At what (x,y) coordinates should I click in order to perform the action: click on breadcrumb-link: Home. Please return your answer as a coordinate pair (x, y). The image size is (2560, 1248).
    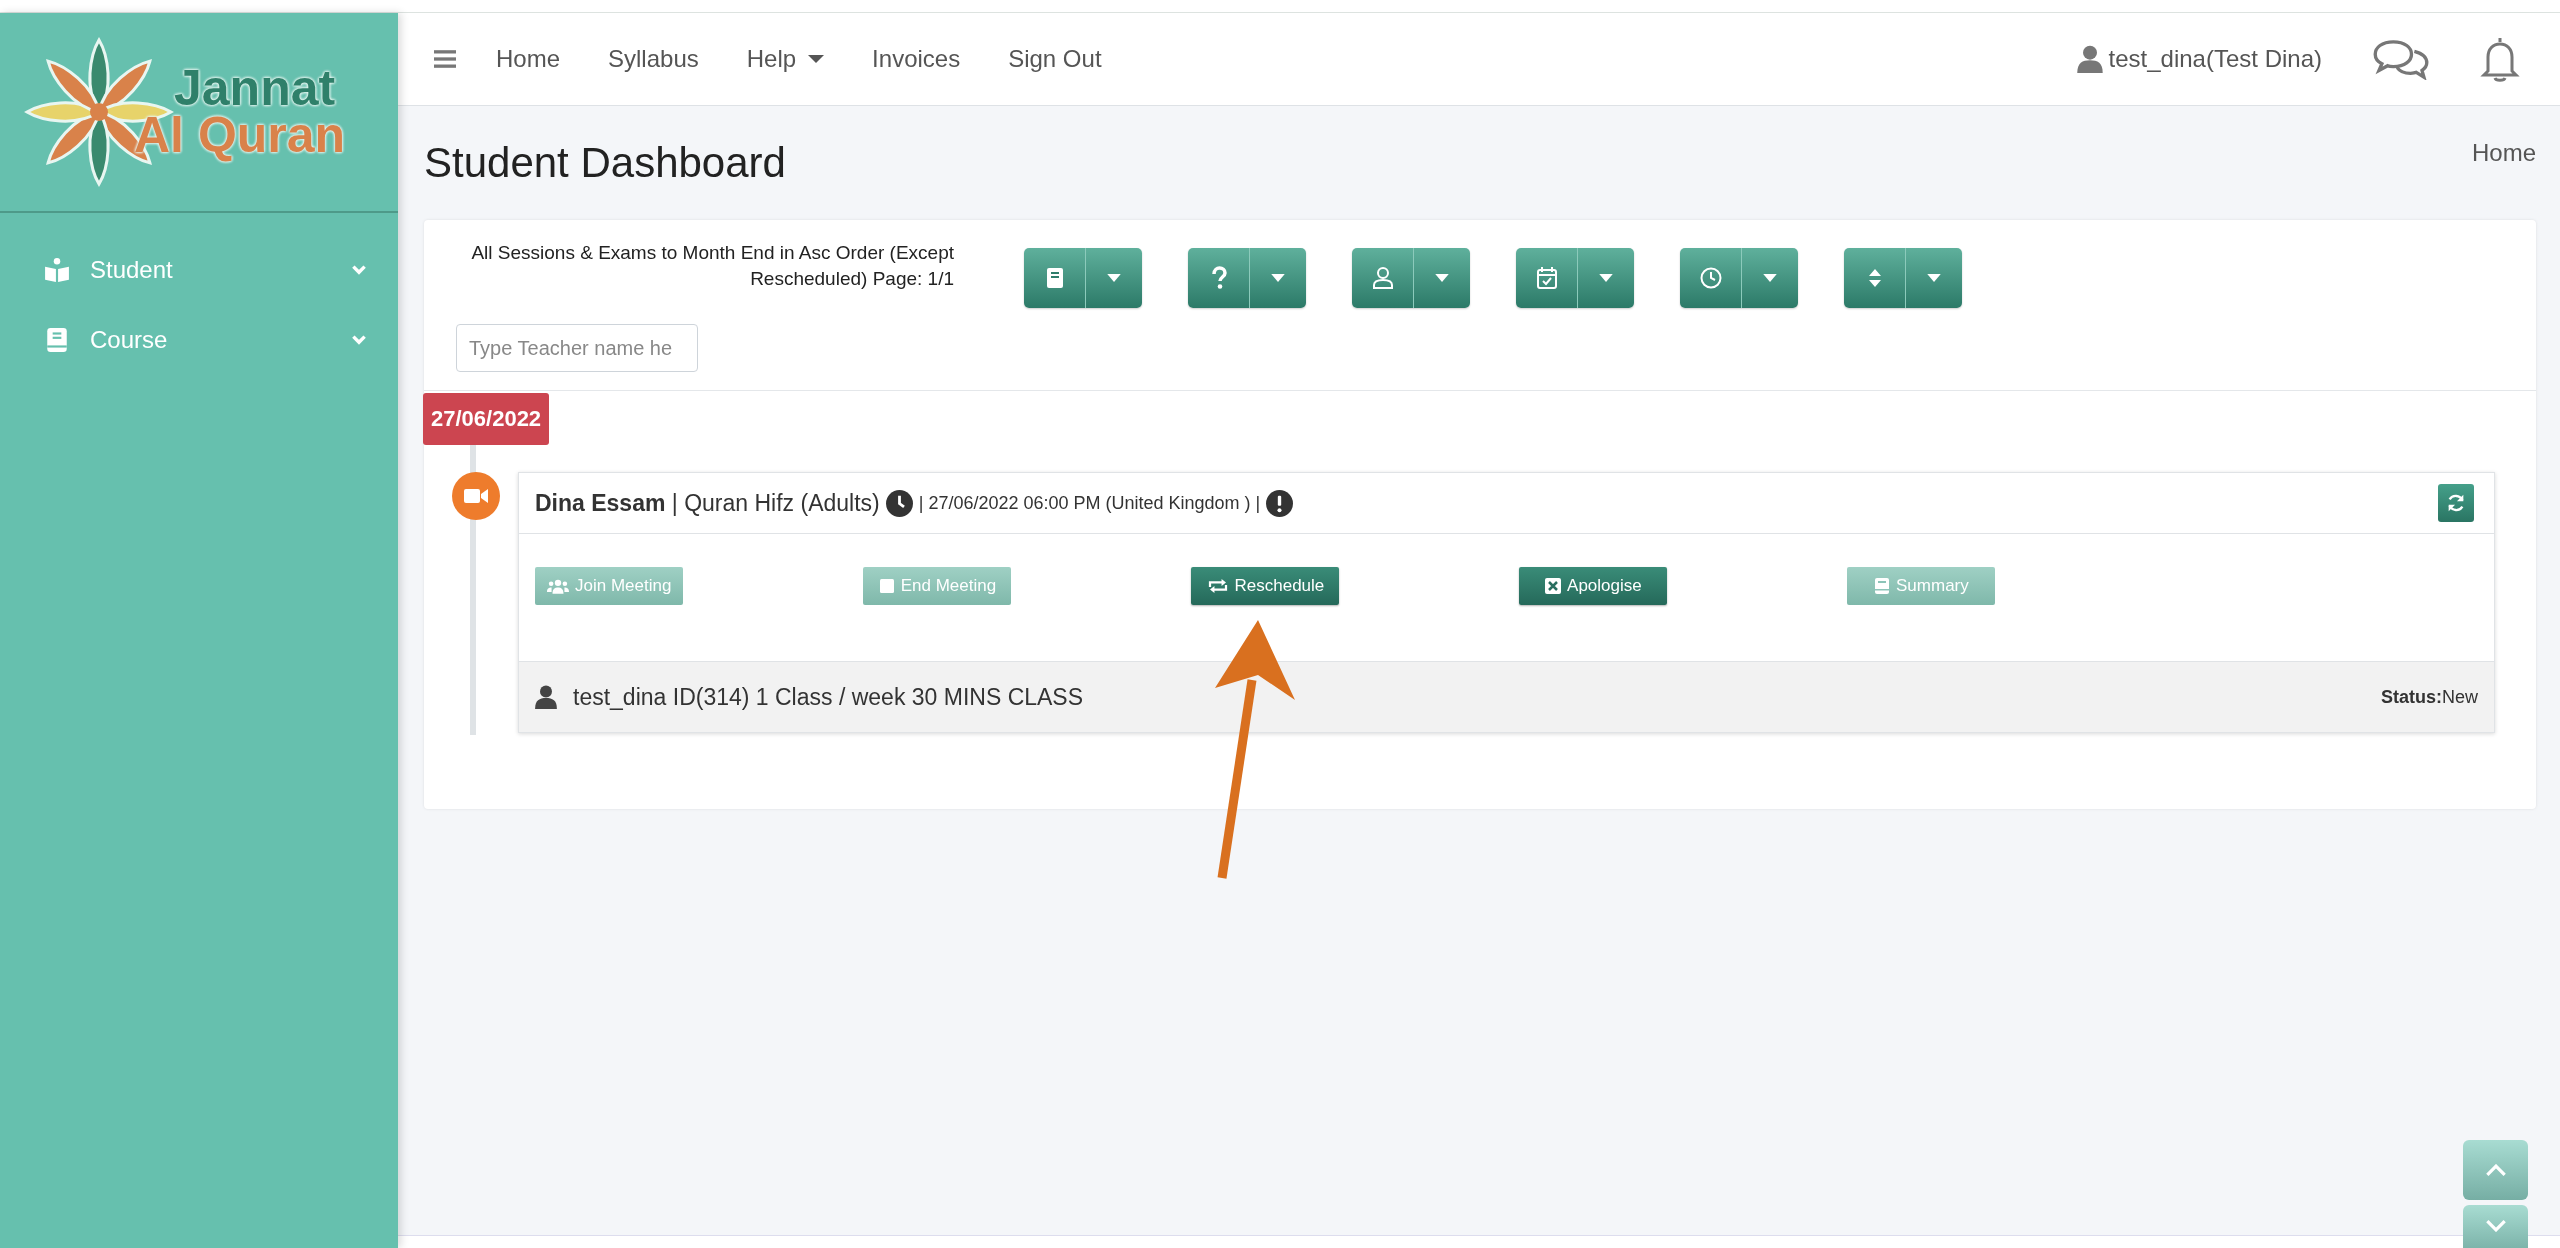
    Looking at the image, I should click on (2503, 153).